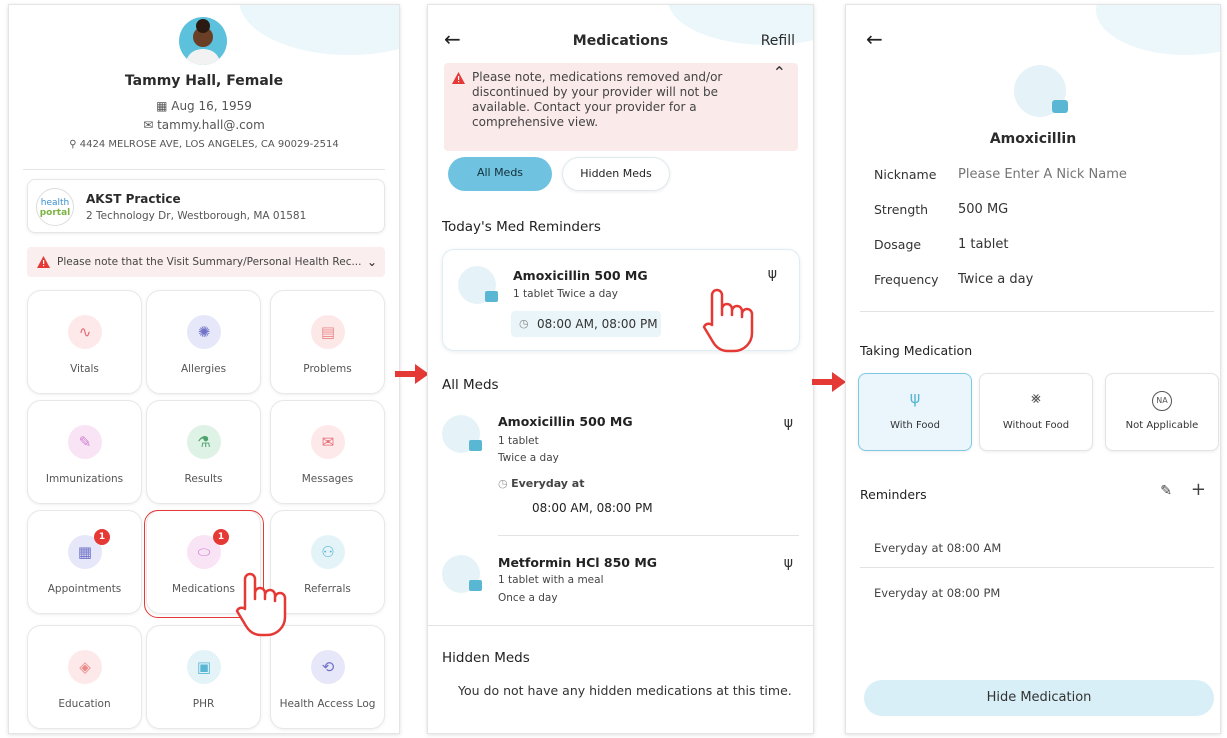 This screenshot has width=1227, height=738. What do you see at coordinates (55, 213) in the screenshot?
I see `logo-text-bottom: portal` at bounding box center [55, 213].